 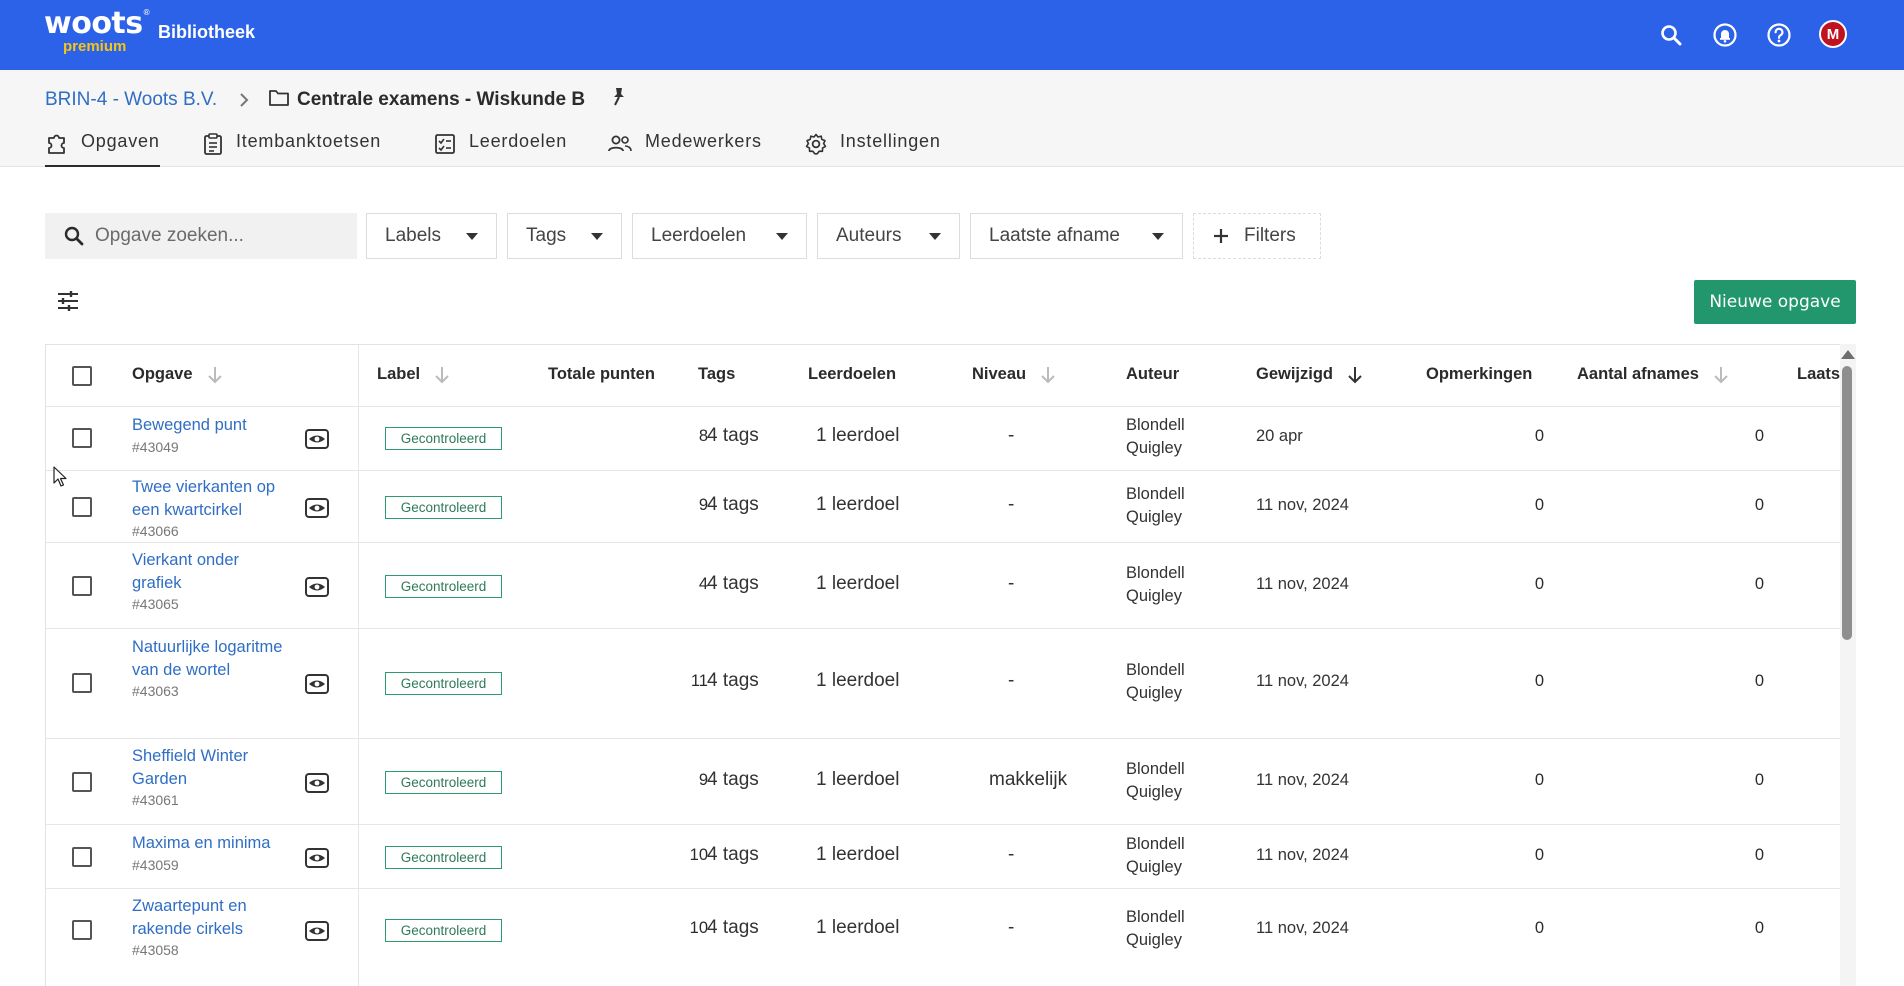 I want to click on column-header-opgave: Opgave, so click(x=177, y=374).